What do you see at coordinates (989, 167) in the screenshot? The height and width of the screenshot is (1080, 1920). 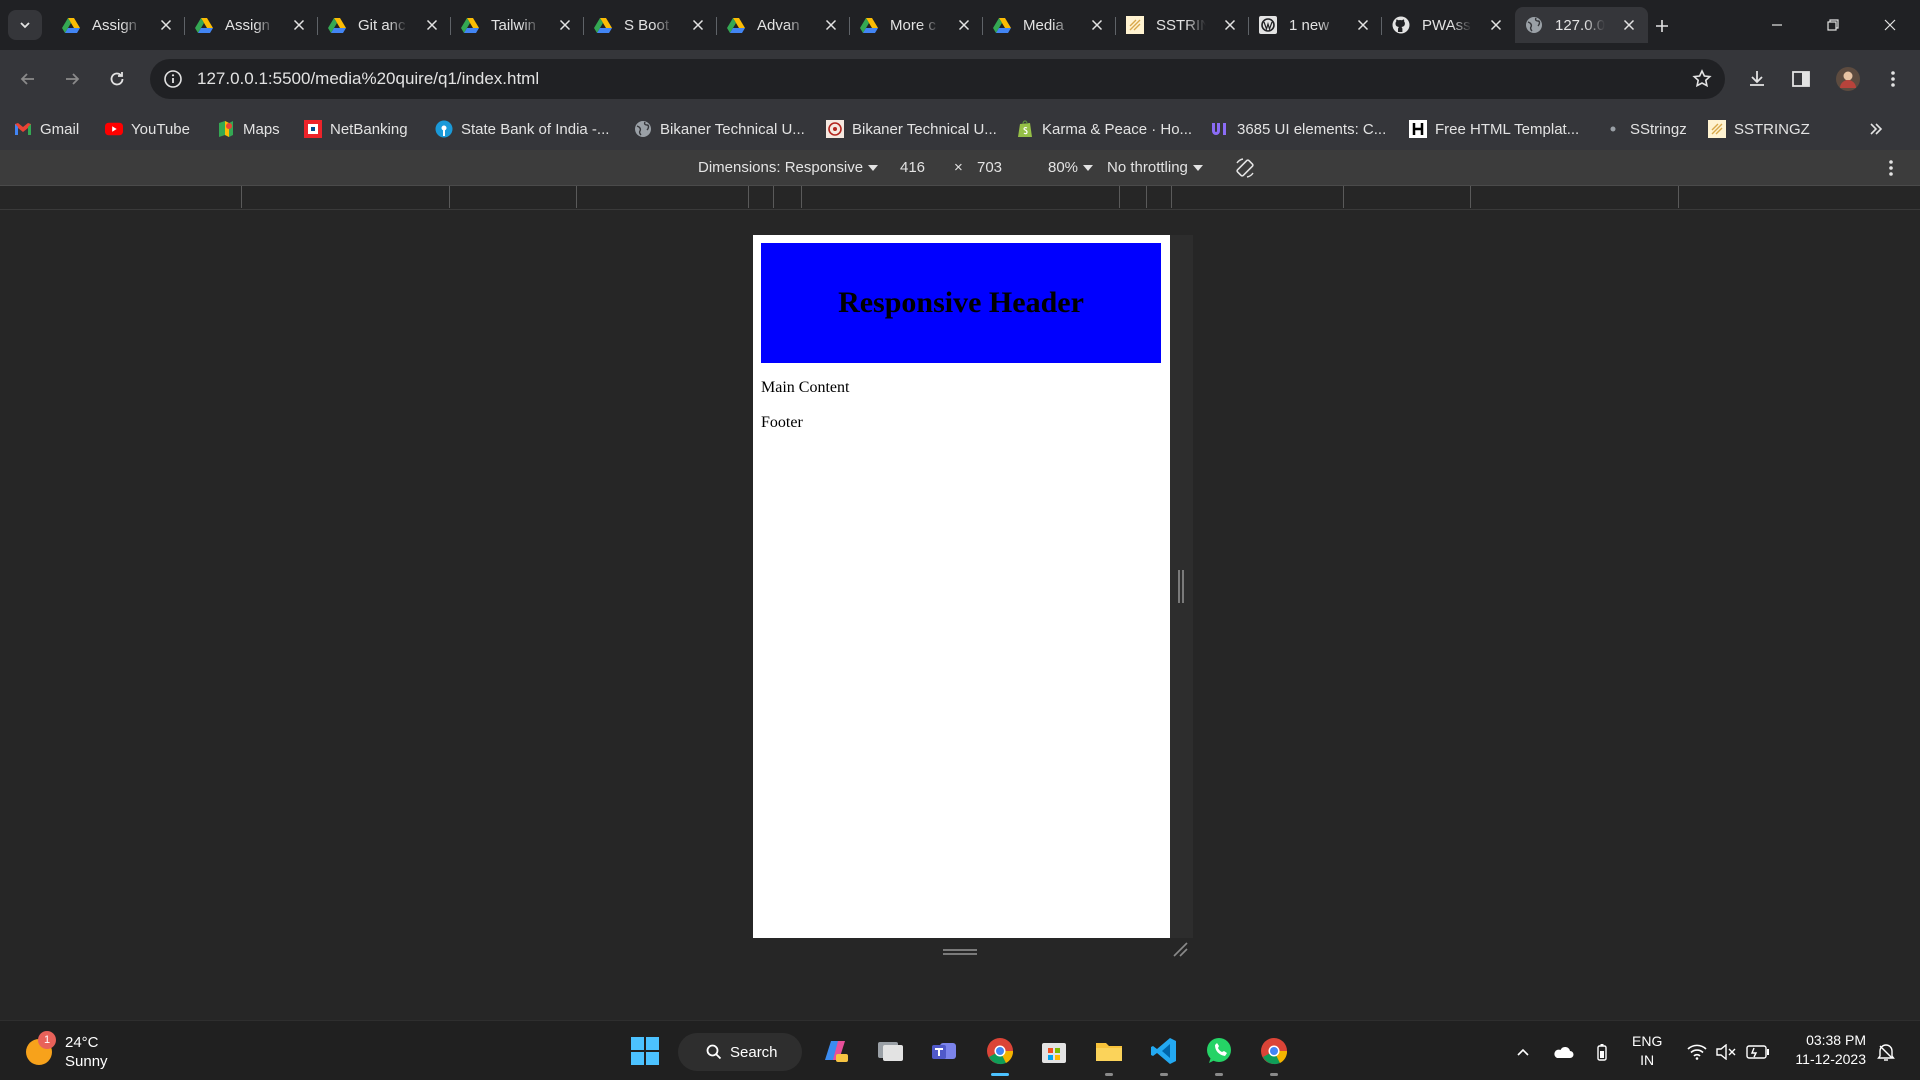 I see `height-input: 703` at bounding box center [989, 167].